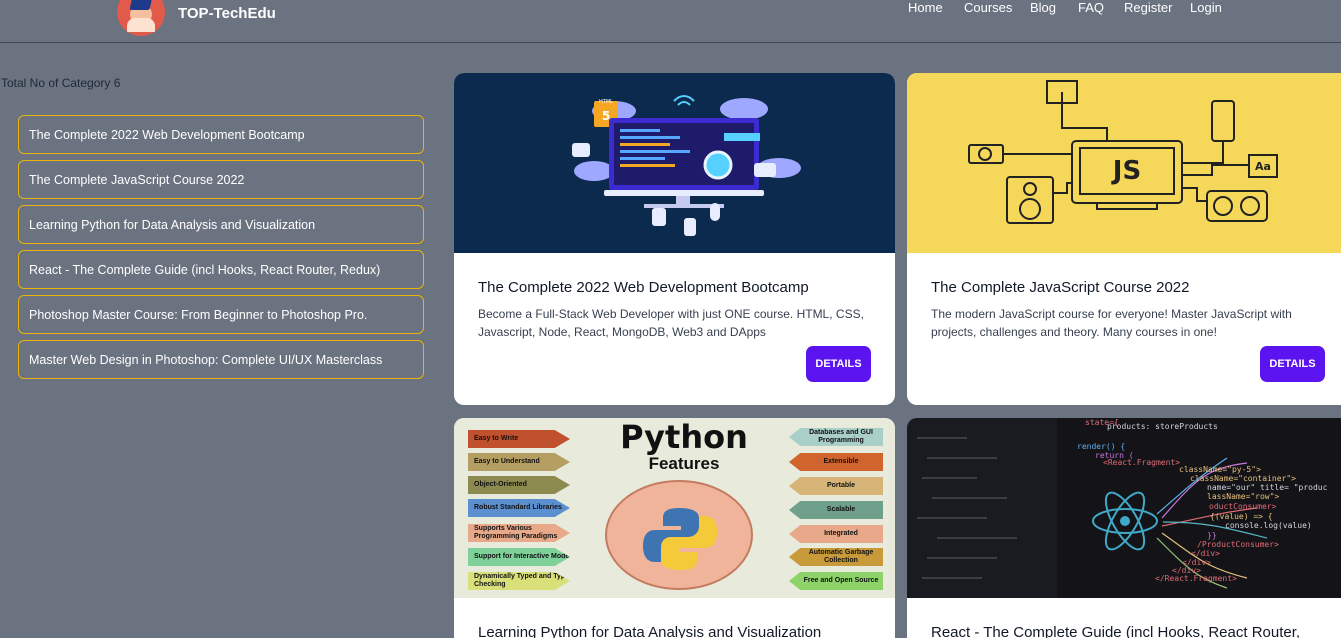  Describe the element at coordinates (1268, 525) in the screenshot. I see `code-line: console.log(value)` at that location.